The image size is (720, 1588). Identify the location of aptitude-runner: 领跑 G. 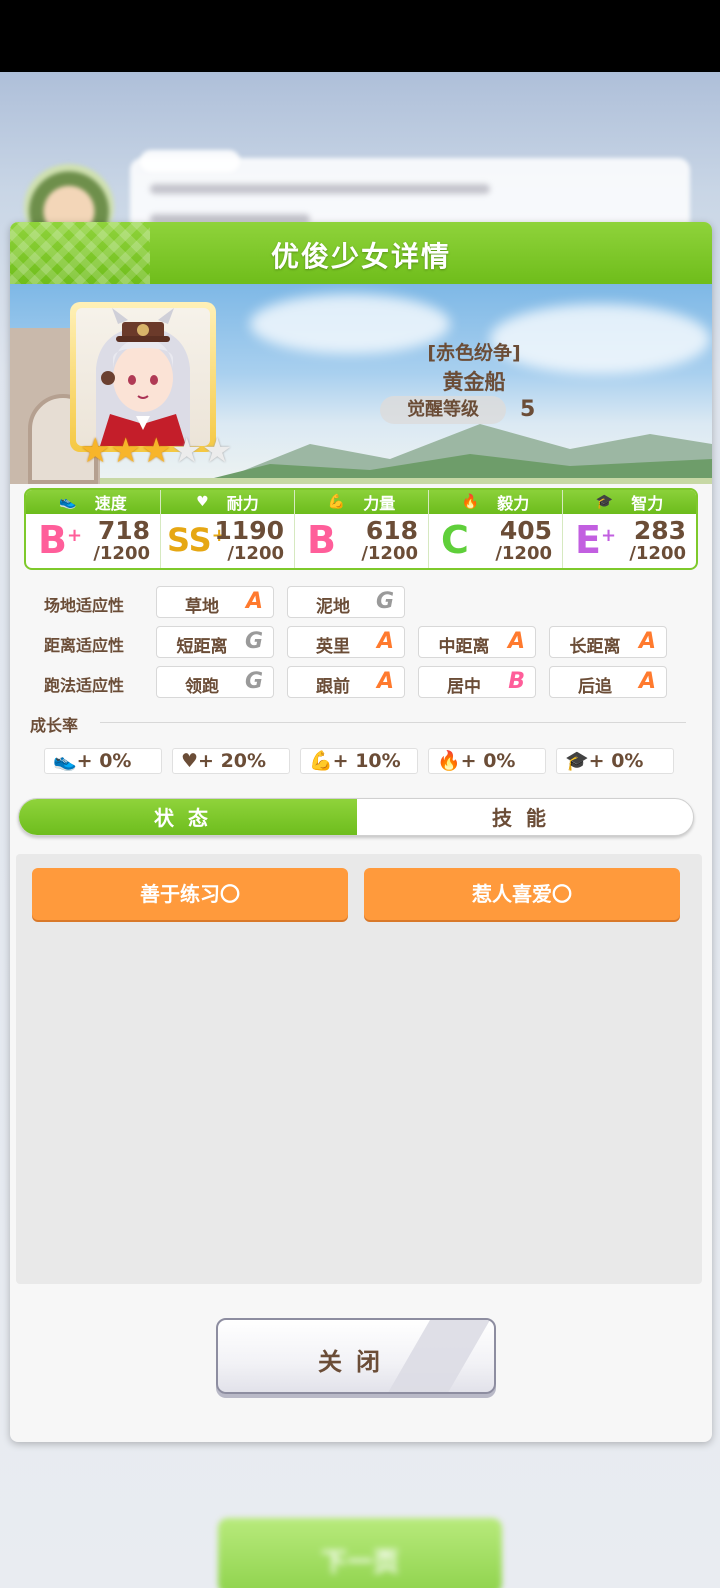
(215, 682).